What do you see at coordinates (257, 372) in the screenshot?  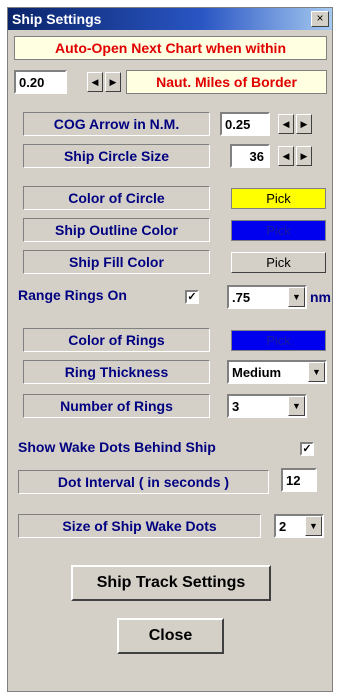 I see `ring-thickness-value: Medium` at bounding box center [257, 372].